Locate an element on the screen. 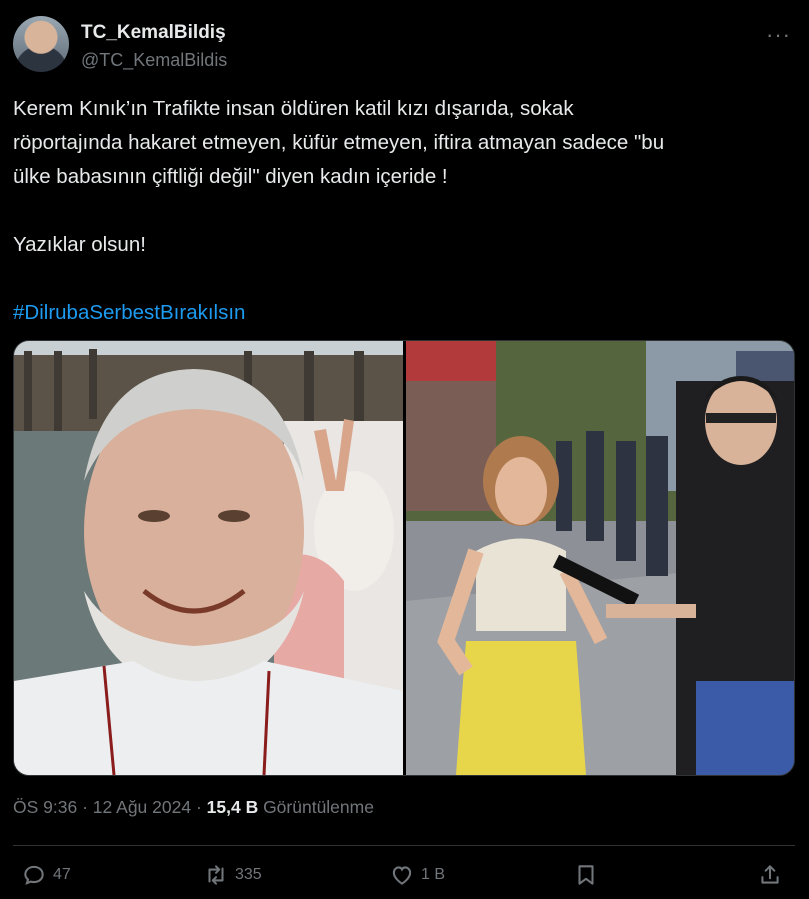 Image resolution: width=809 pixels, height=899 pixels. divider-line is located at coordinates (404, 845).